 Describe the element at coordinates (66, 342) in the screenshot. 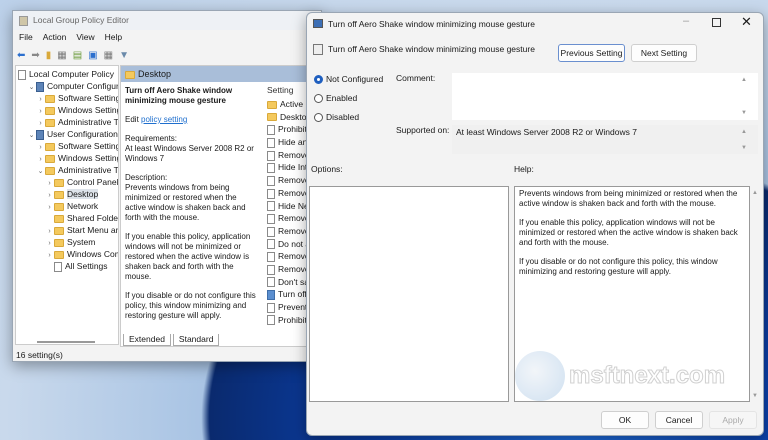

I see `tree-scrollbar` at that location.